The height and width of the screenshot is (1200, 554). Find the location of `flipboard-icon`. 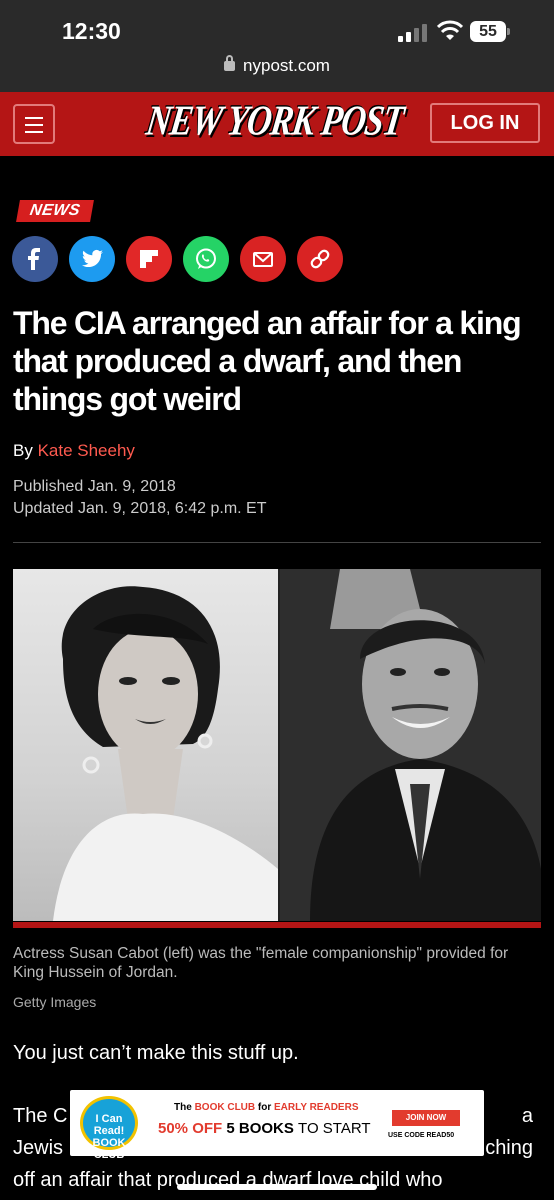

flipboard-icon is located at coordinates (149, 259).